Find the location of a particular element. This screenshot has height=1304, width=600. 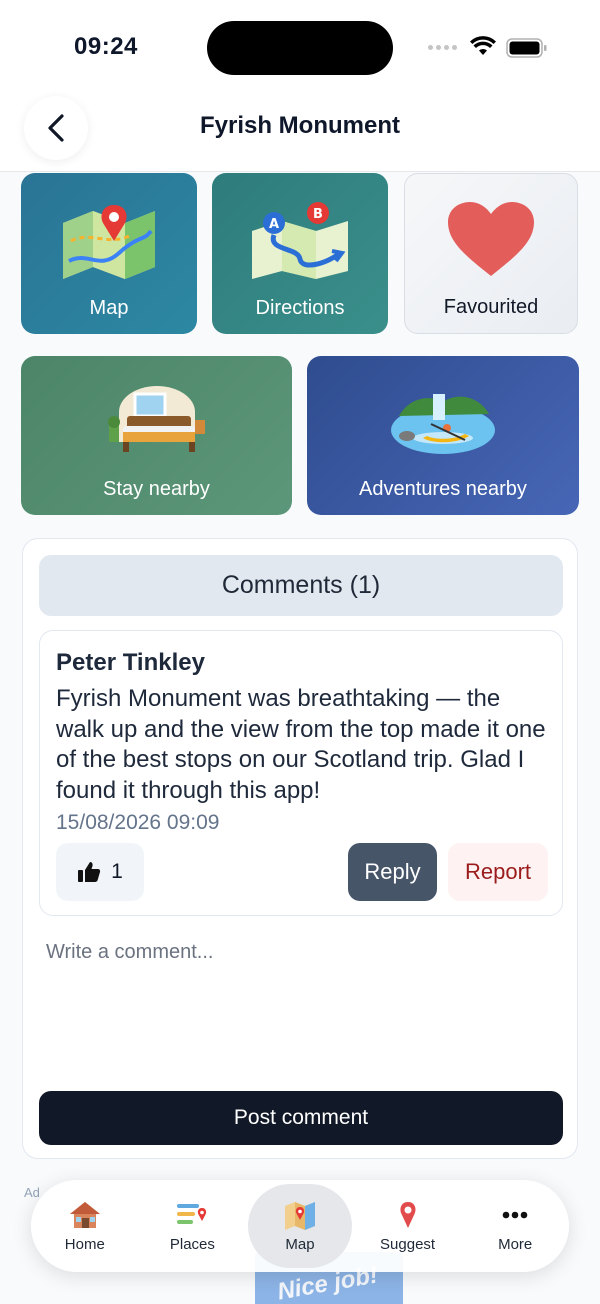

navigation-header: Fyrish Monument is located at coordinates (300, 134).